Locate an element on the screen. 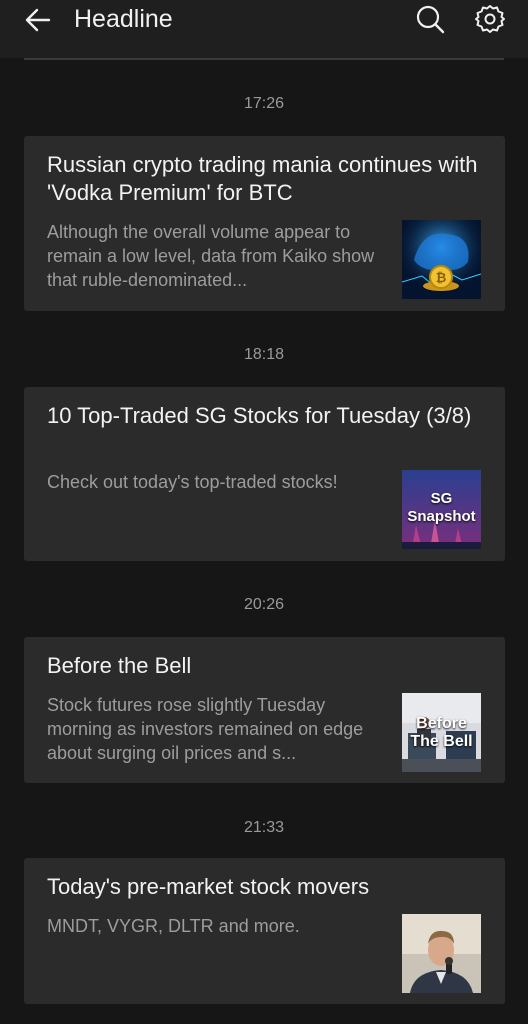  search-icon is located at coordinates (430, 19).